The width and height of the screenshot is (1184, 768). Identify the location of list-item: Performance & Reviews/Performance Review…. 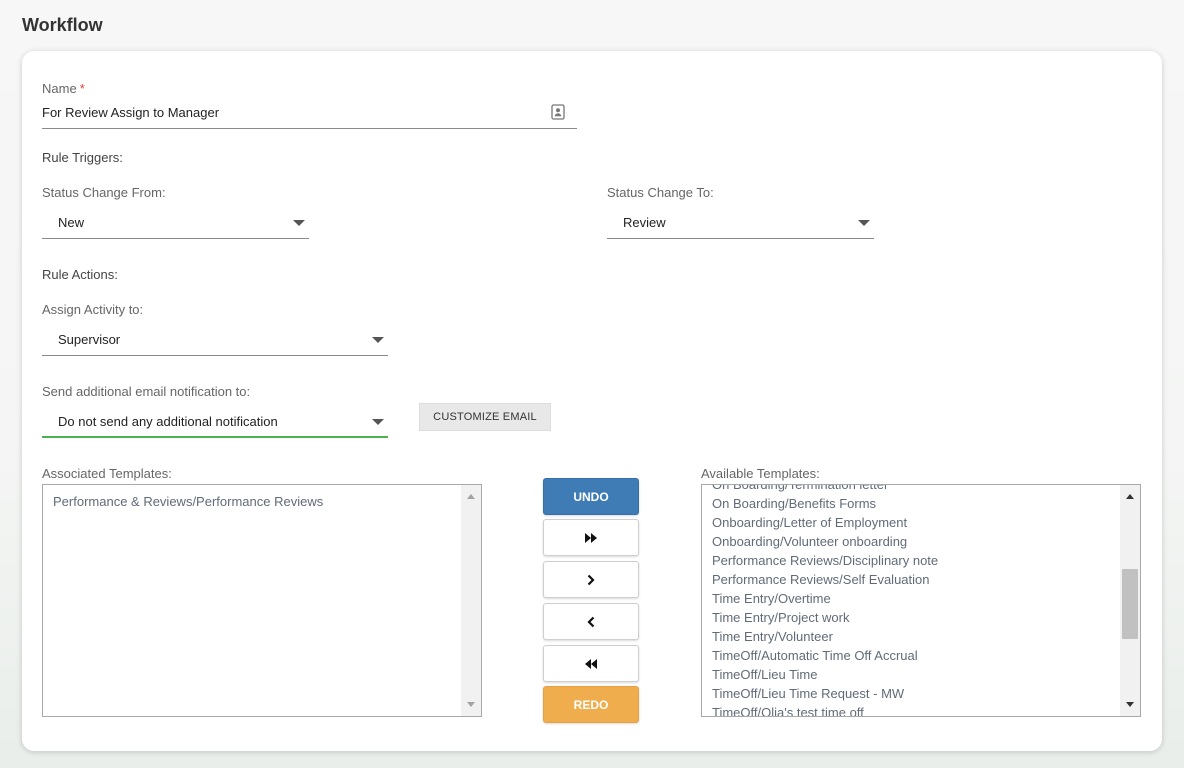
(255, 501).